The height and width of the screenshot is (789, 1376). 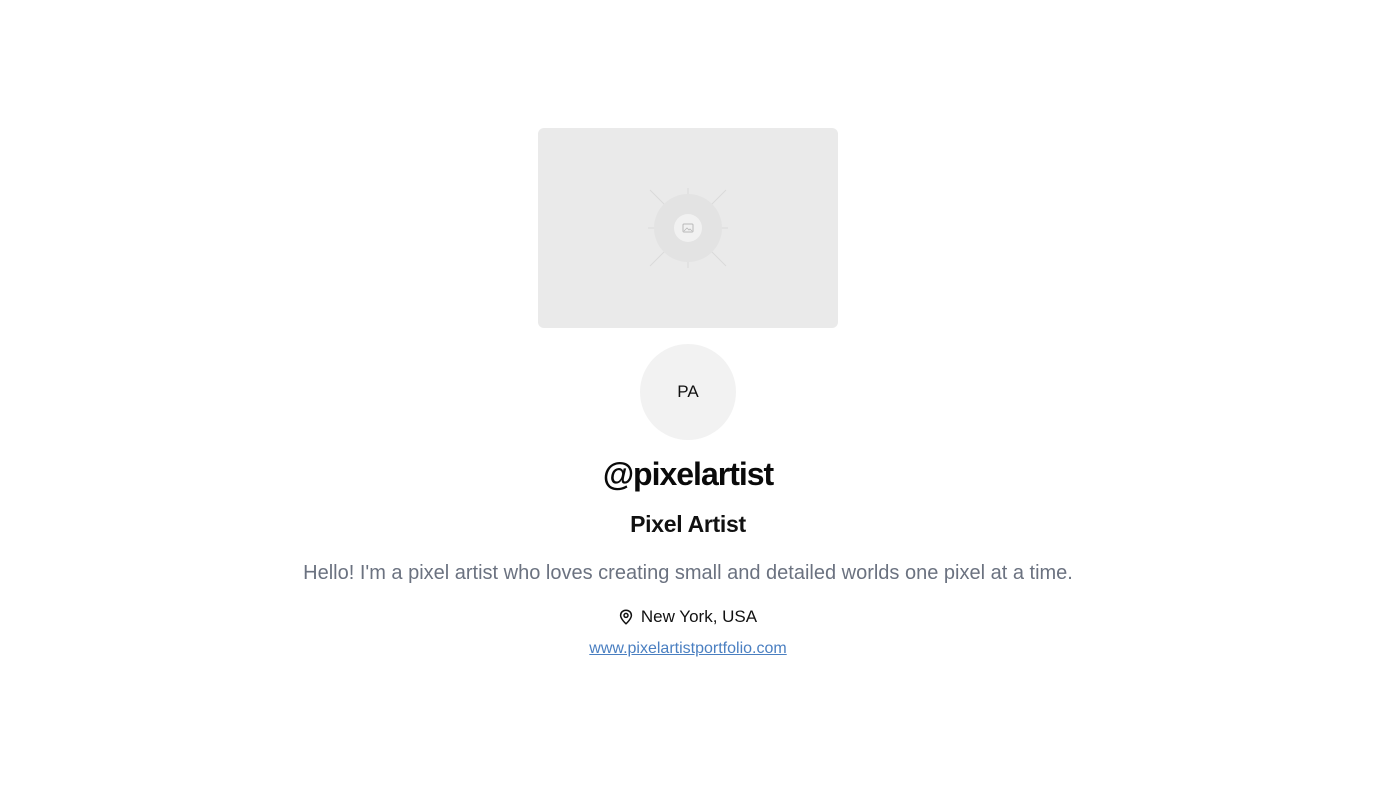 I want to click on avatar: PA, so click(x=688, y=392).